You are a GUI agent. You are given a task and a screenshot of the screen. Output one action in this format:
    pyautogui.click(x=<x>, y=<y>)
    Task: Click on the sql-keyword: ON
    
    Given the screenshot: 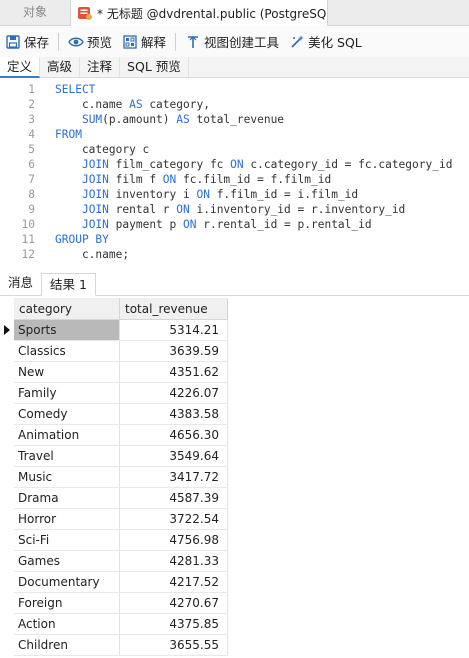 What is the action you would take?
    pyautogui.click(x=183, y=209)
    